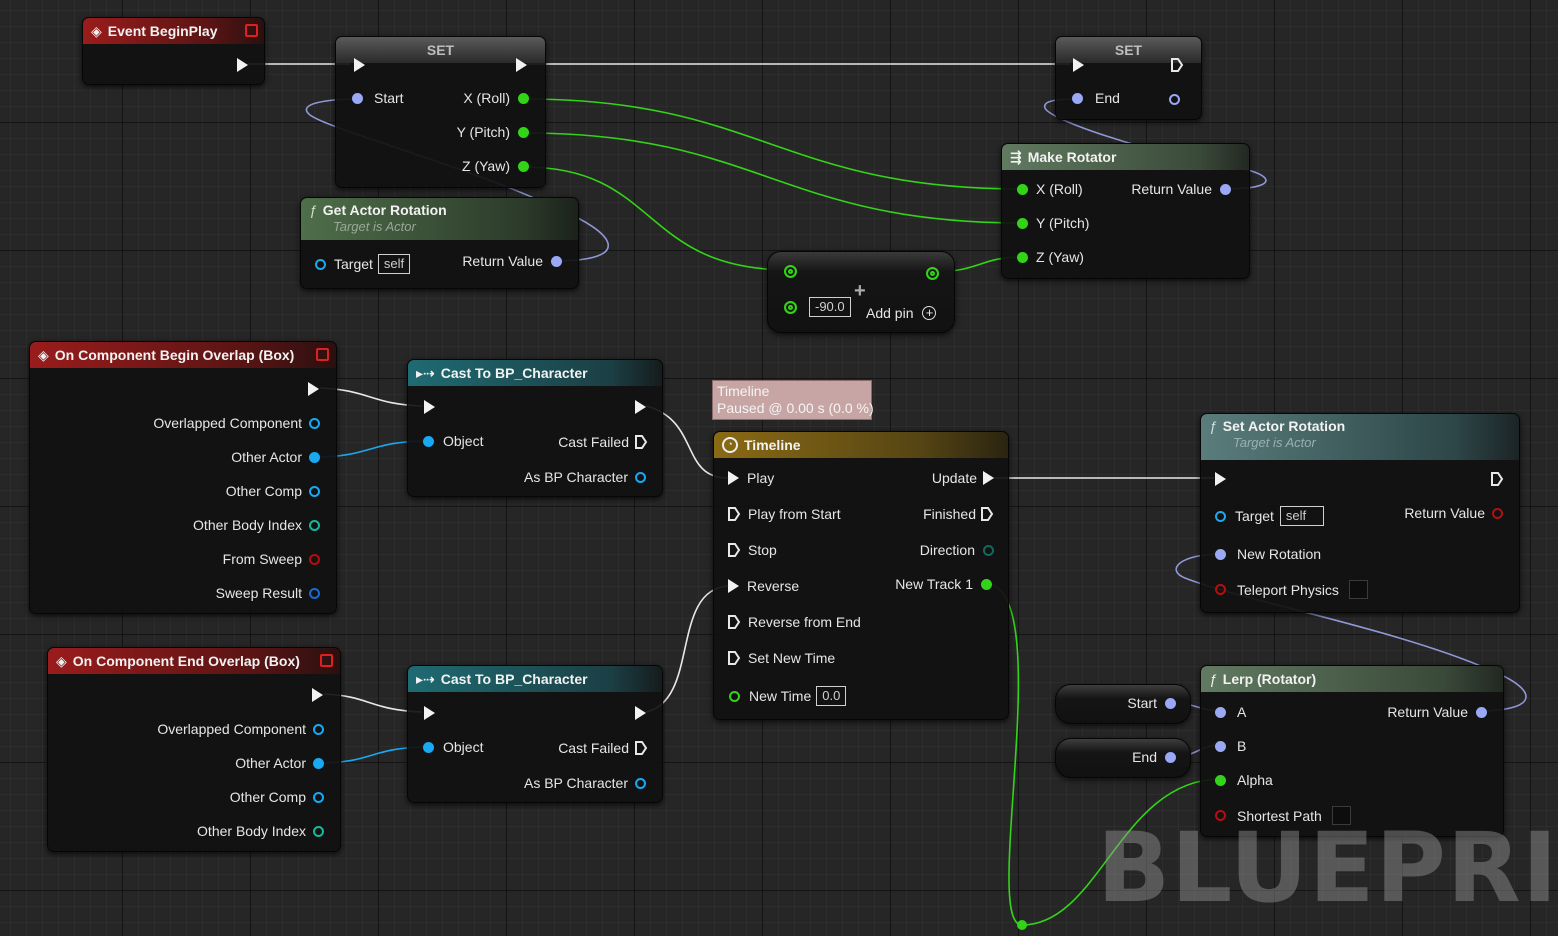  Describe the element at coordinates (734, 550) in the screenshot. I see `exec-in-pin-empty` at that location.